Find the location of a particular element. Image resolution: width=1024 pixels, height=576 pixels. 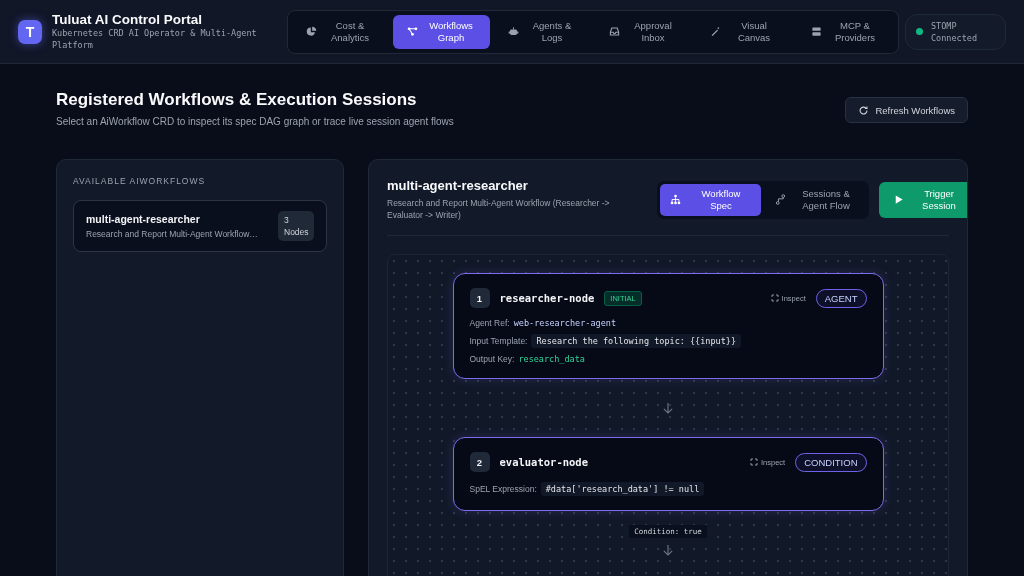

workflow-description: Research and Report Multi-Agent Workflow (Researcher -> Evaluator -> Writer) is located at coordinates (499, 209).